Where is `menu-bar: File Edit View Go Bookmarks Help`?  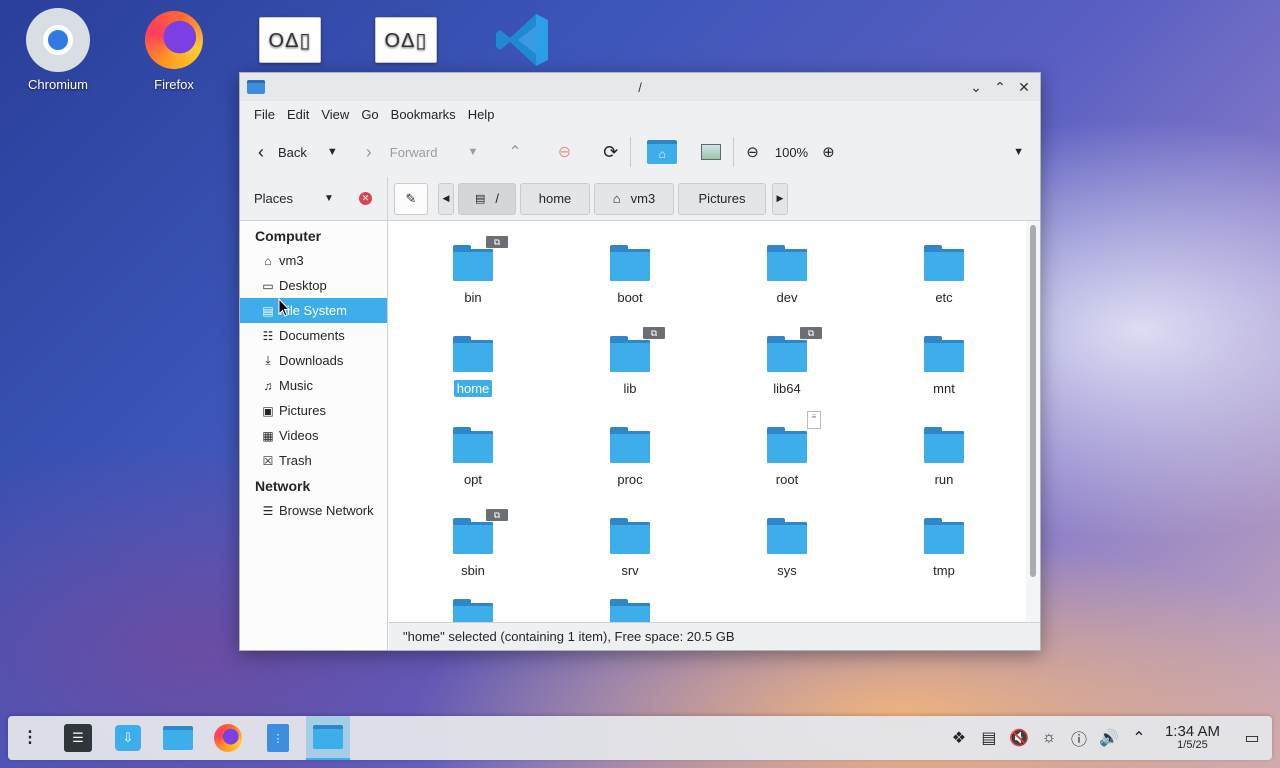
menu-bar: File Edit View Go Bookmarks Help is located at coordinates (640, 114).